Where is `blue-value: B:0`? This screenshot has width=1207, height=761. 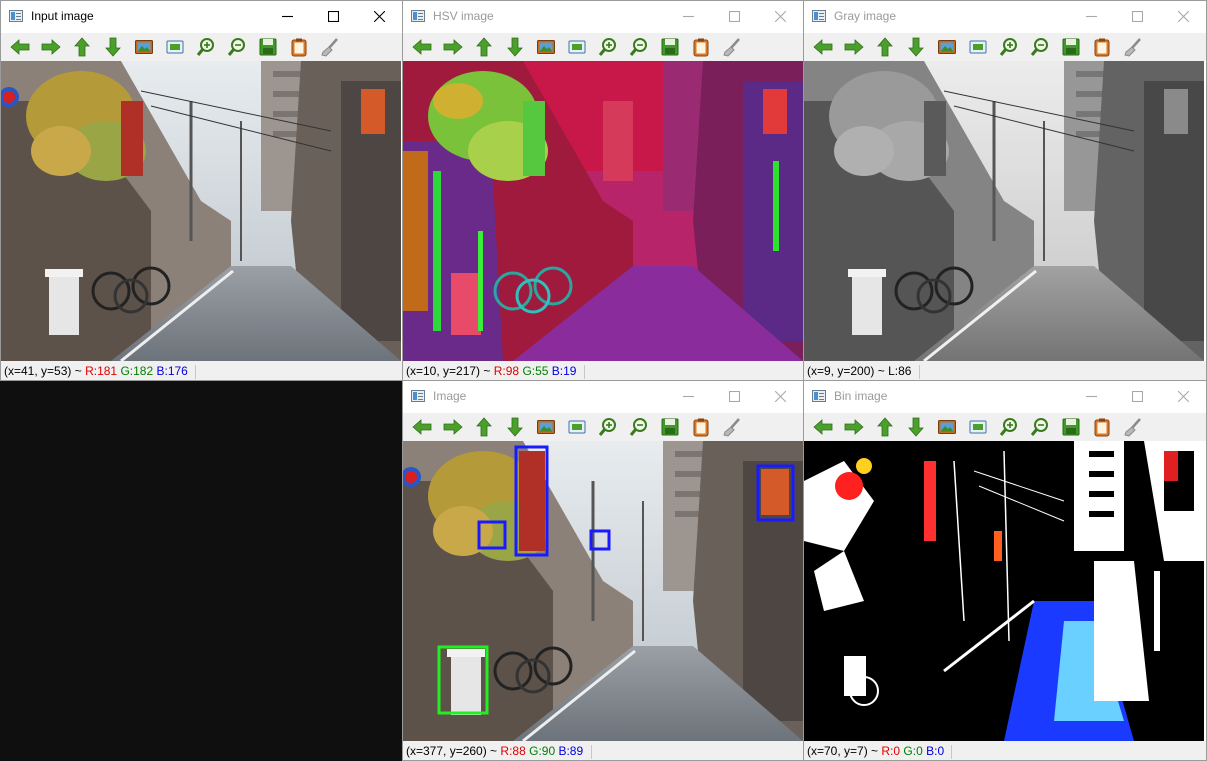
blue-value: B:0 is located at coordinates (935, 751).